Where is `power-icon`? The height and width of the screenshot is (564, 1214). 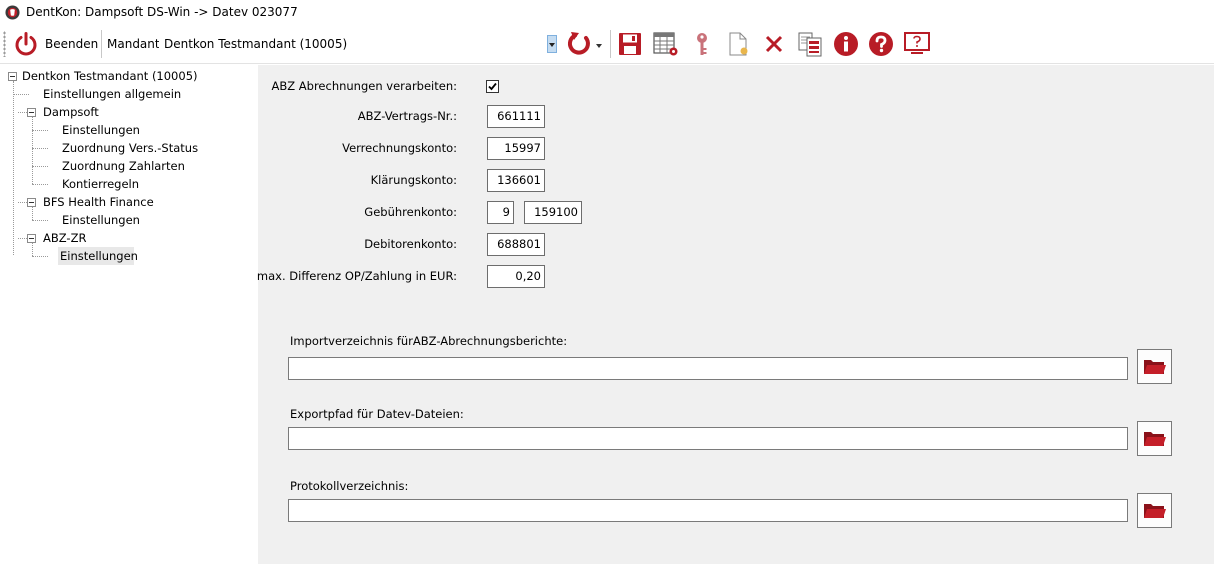
power-icon is located at coordinates (26, 44).